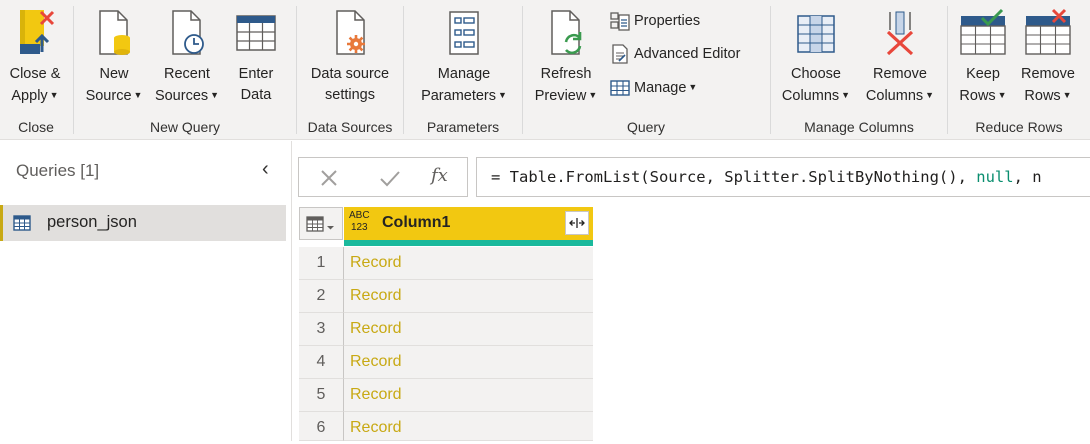 The image size is (1090, 444). Describe the element at coordinates (321, 329) in the screenshot. I see `row-number: 3` at that location.